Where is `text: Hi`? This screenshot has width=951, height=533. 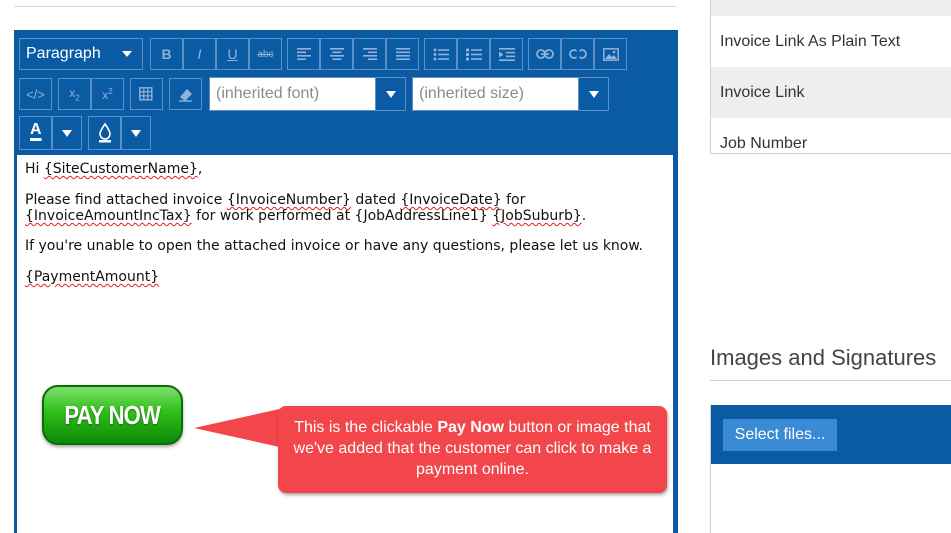 text: Hi is located at coordinates (34, 169).